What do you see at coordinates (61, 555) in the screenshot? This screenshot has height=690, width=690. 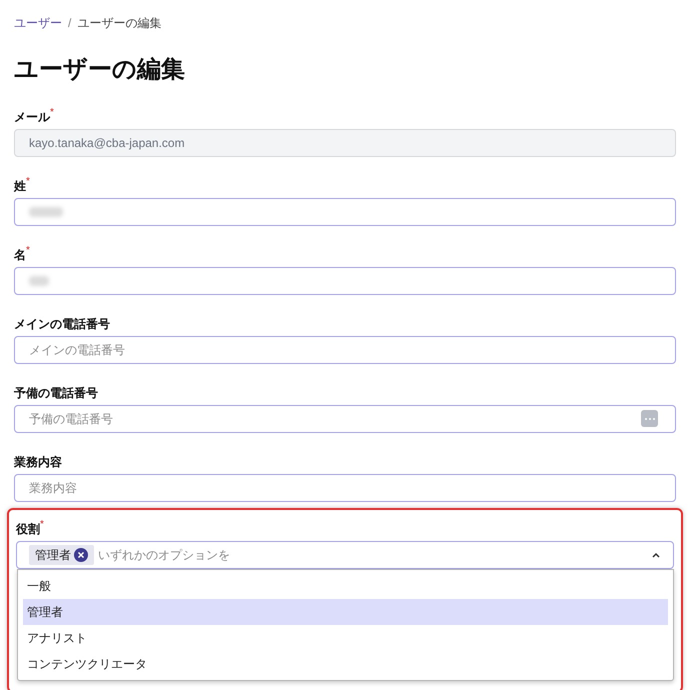 I see `selected-chip: 管理者` at bounding box center [61, 555].